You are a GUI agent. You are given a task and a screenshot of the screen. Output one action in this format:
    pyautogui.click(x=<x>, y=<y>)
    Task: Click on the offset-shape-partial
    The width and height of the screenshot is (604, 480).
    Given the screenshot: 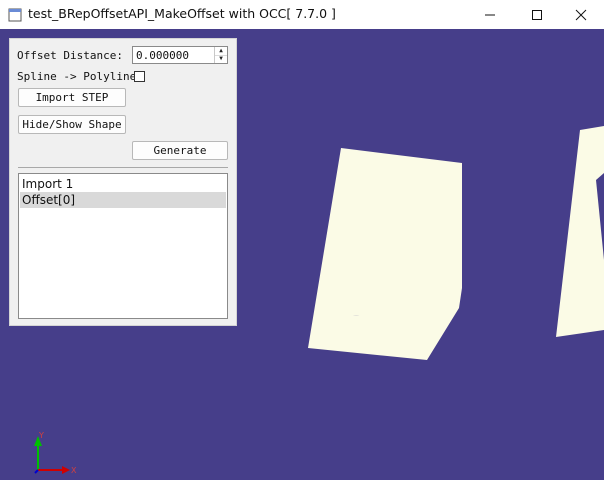 What is the action you would take?
    pyautogui.click(x=580, y=231)
    